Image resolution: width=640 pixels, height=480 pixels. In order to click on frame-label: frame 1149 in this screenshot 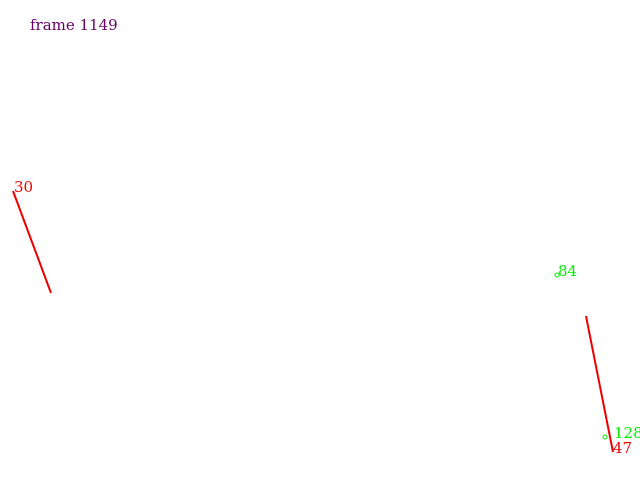, I will do `click(74, 25)`.